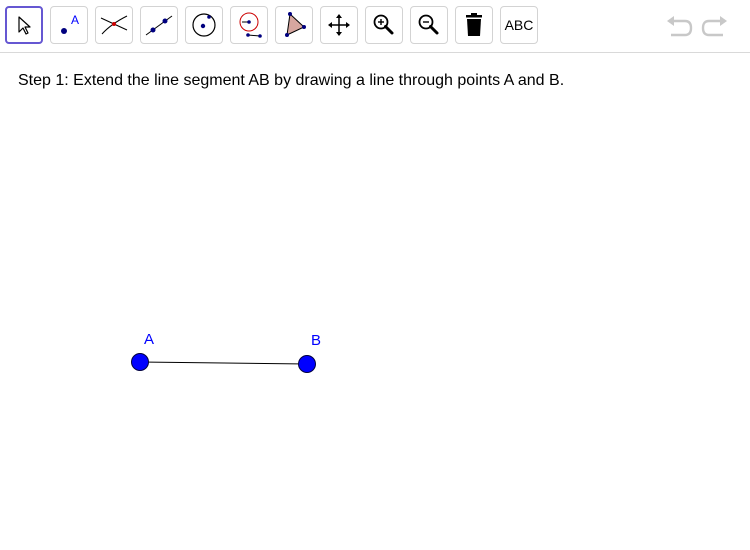 Image resolution: width=750 pixels, height=550 pixels. I want to click on point-b, so click(307, 364).